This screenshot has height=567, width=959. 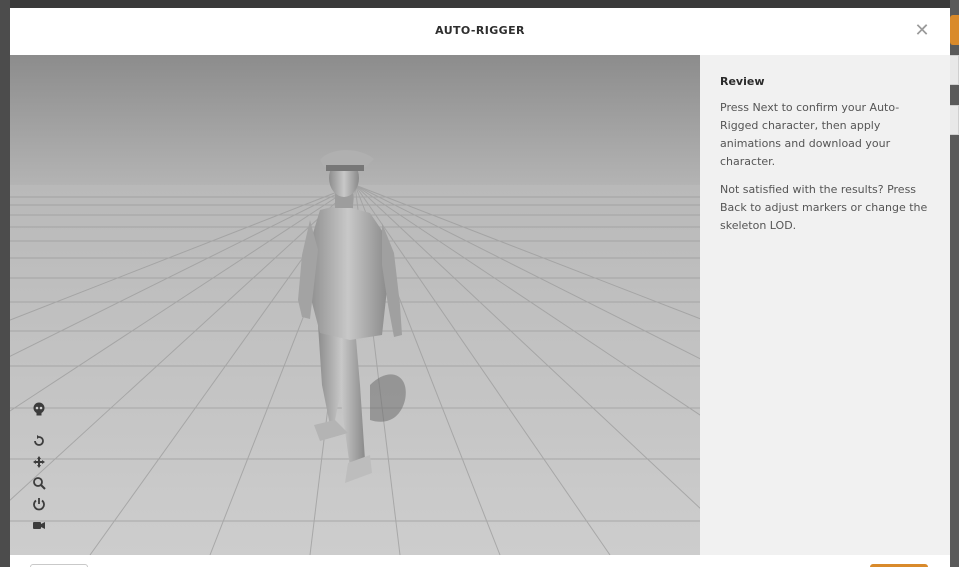 What do you see at coordinates (39, 504) in the screenshot?
I see `power-icon` at bounding box center [39, 504].